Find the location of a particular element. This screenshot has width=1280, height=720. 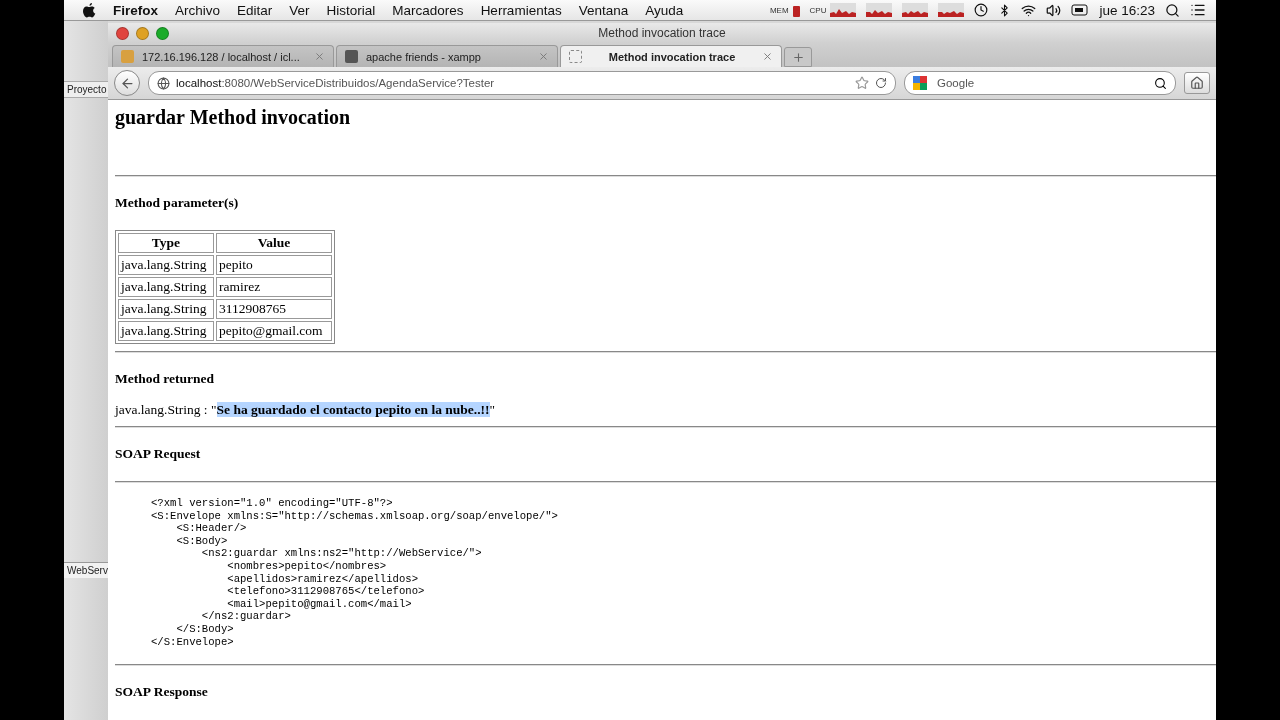

window-title: Method invocation trace is located at coordinates (662, 33).